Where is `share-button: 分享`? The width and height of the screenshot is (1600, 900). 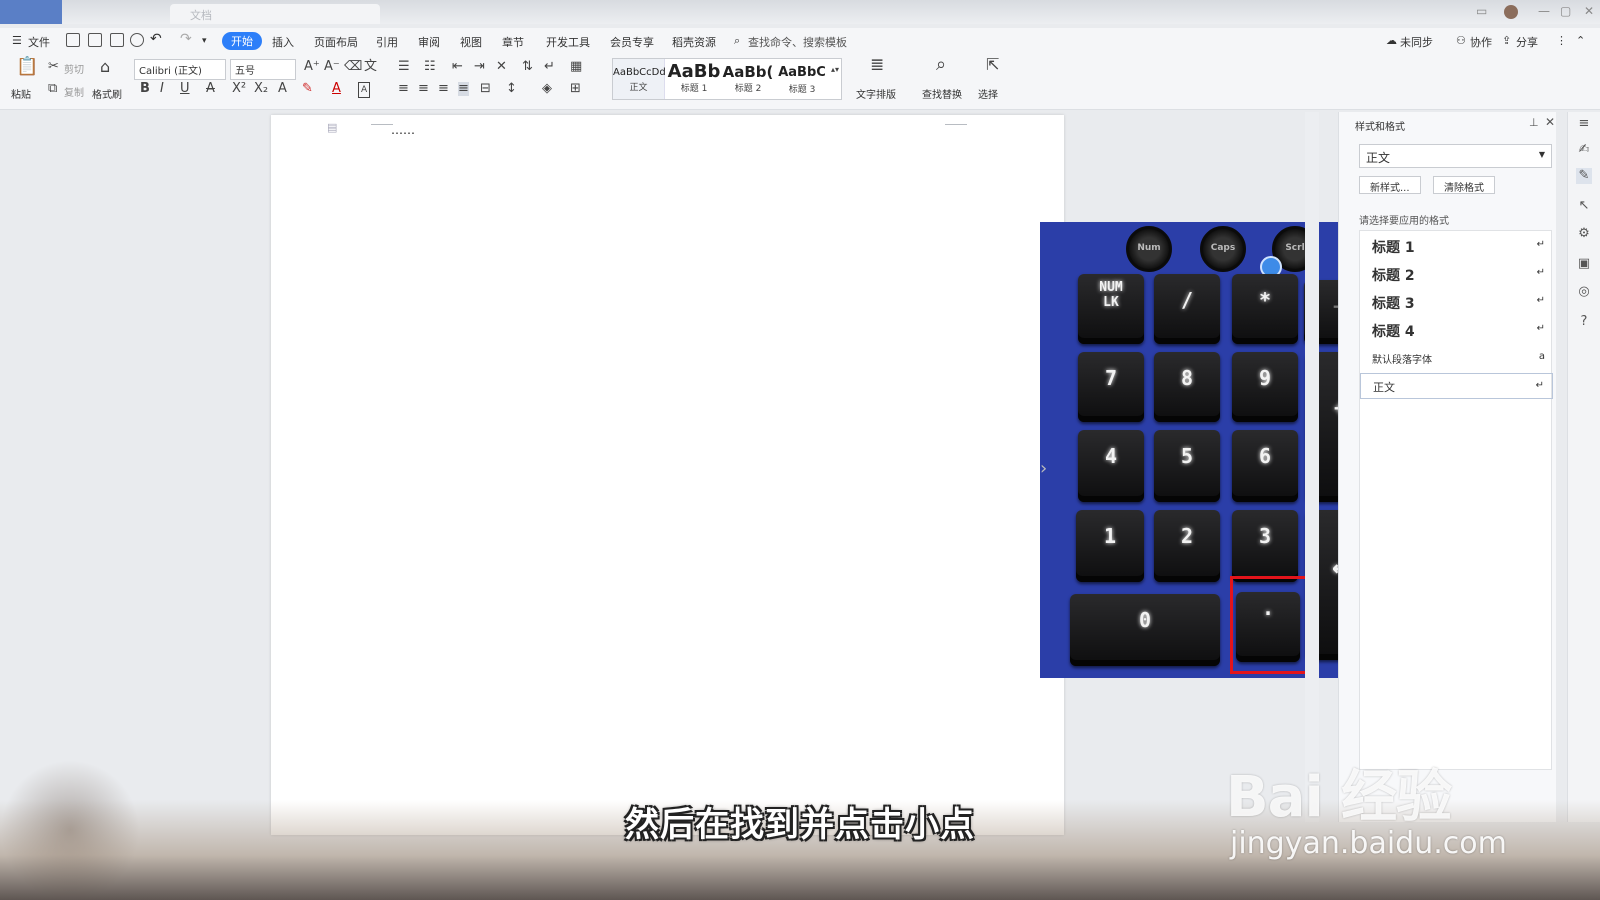 share-button: 分享 is located at coordinates (1527, 42).